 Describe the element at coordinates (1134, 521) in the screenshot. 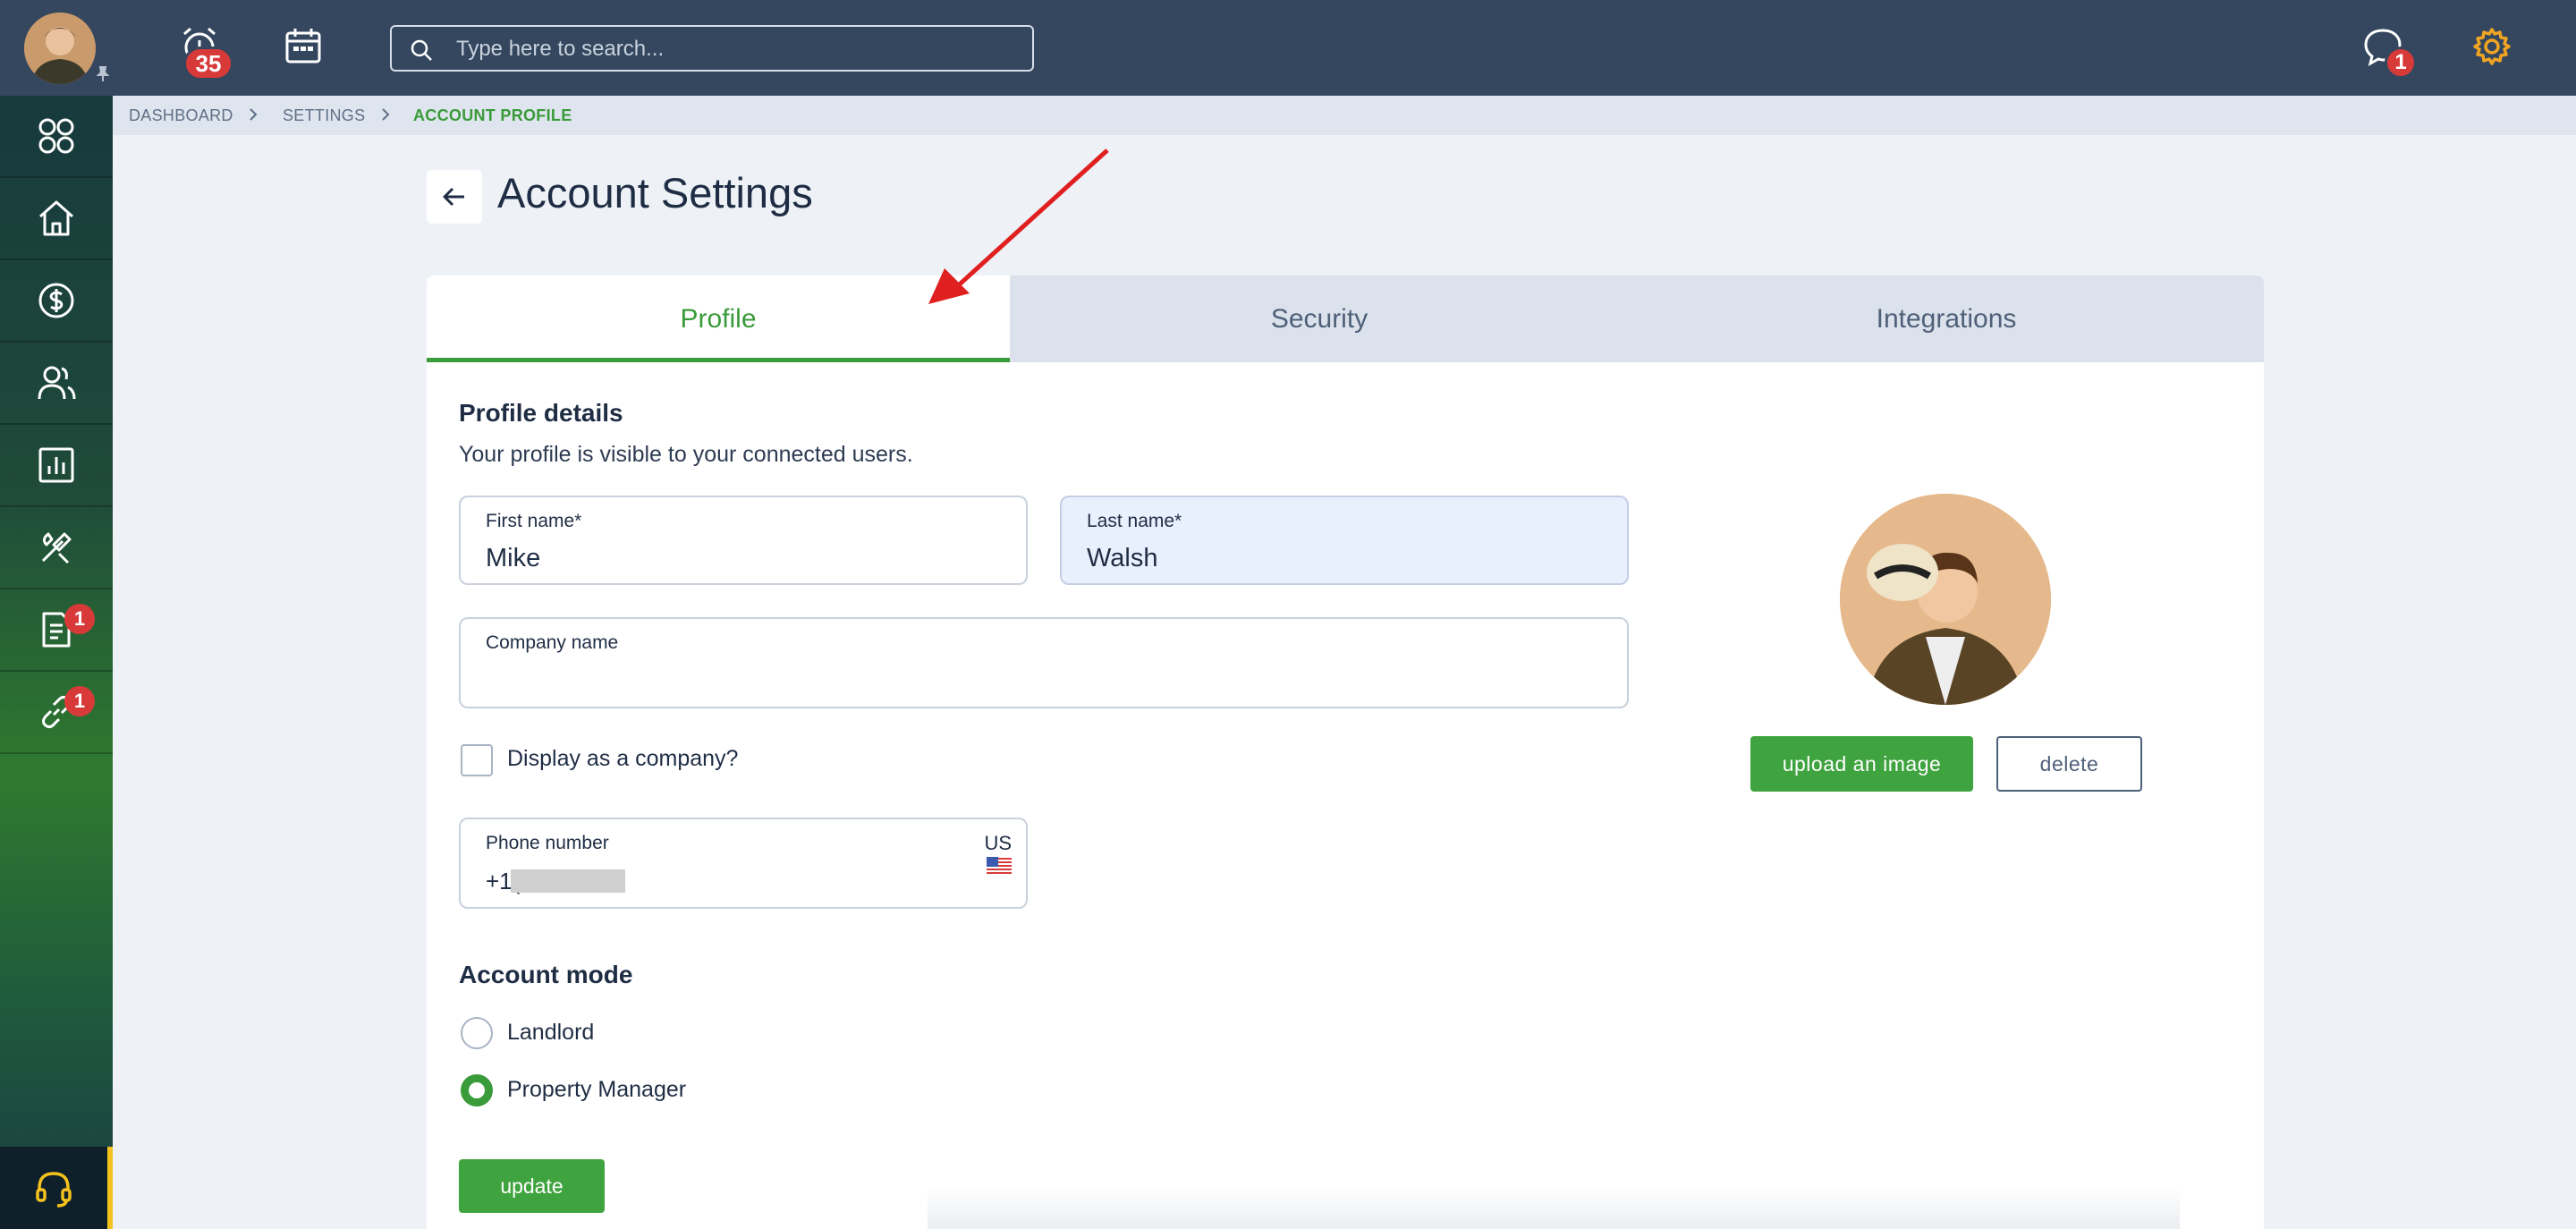

I see `last-name-label: Last name*` at that location.